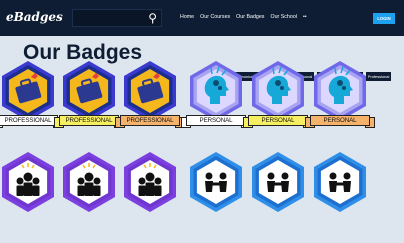  What do you see at coordinates (117, 18) in the screenshot?
I see `search-input: ⚲` at bounding box center [117, 18].